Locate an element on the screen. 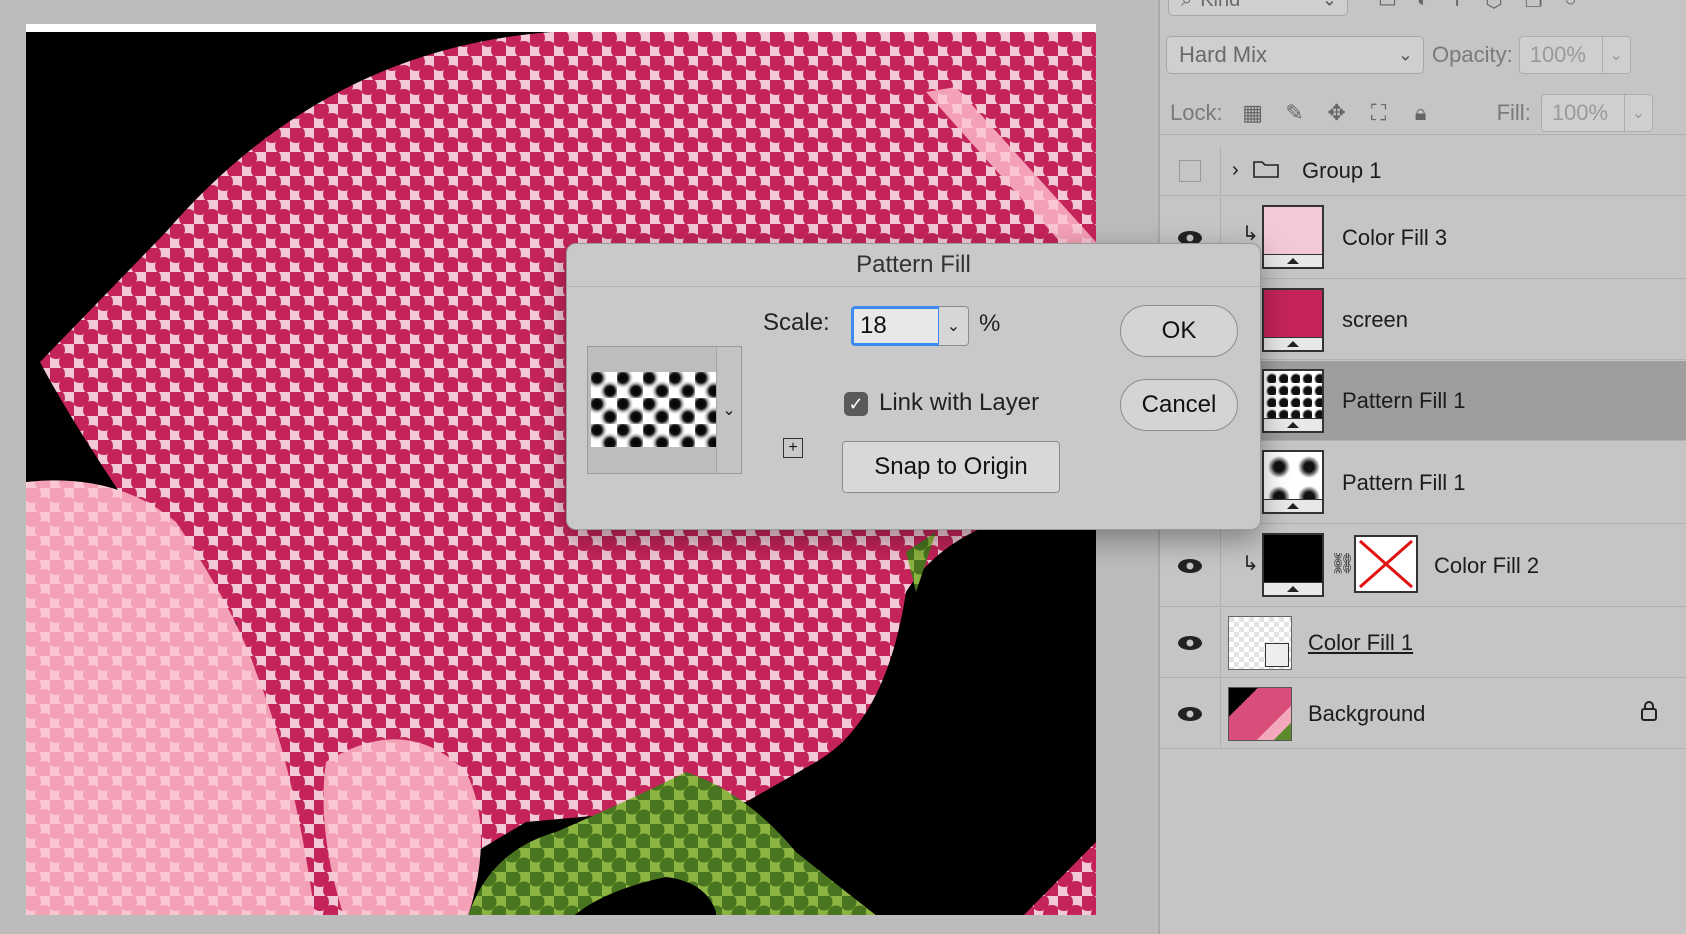  layer-row-background: Background is located at coordinates (1423, 714).